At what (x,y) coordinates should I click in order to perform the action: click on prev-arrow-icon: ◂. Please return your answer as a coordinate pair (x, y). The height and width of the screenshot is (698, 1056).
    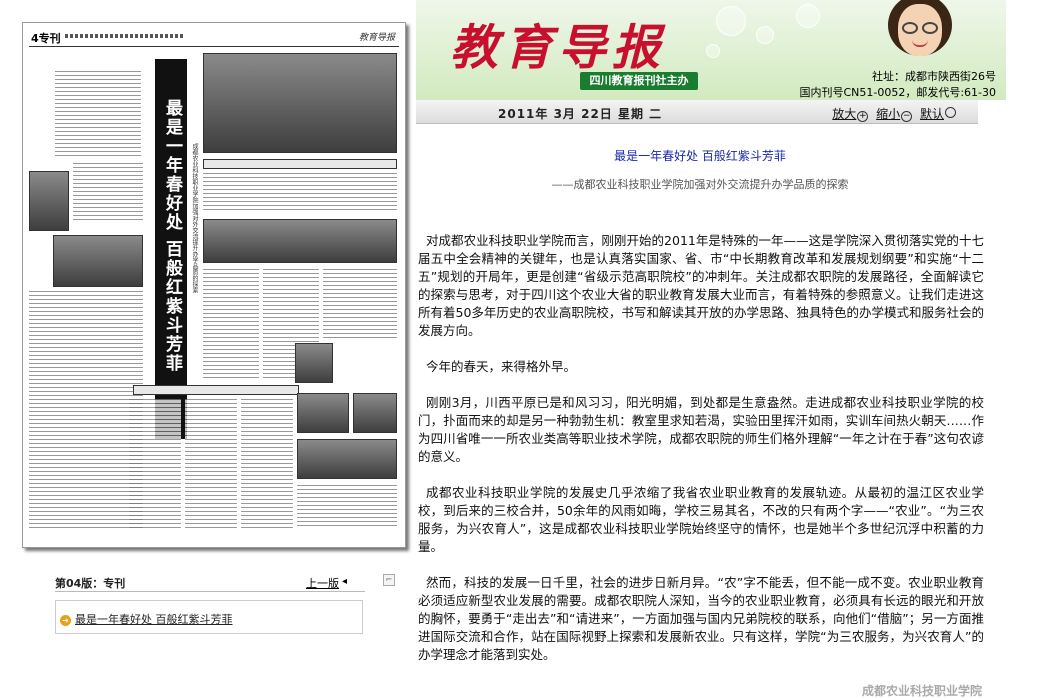
    Looking at the image, I should click on (344, 581).